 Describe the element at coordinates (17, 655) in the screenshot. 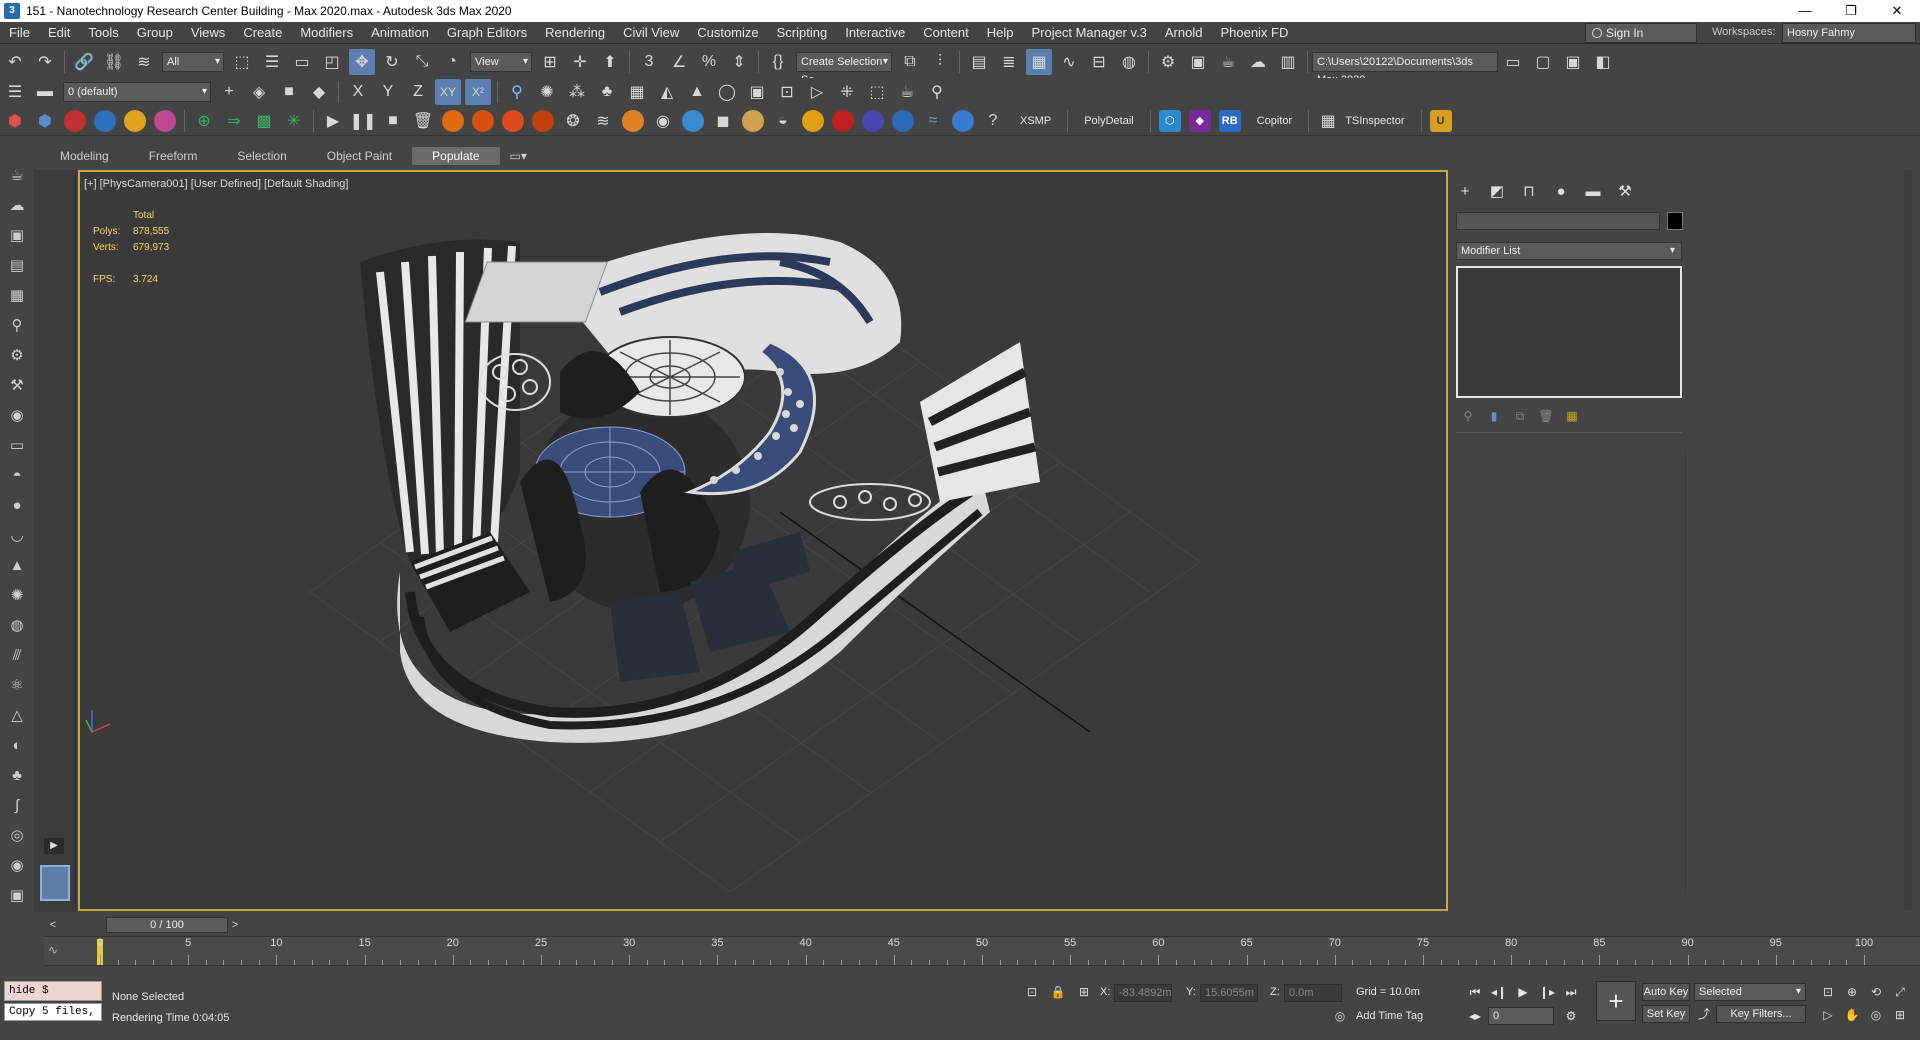

I see `stairs-icon: ⫻` at that location.